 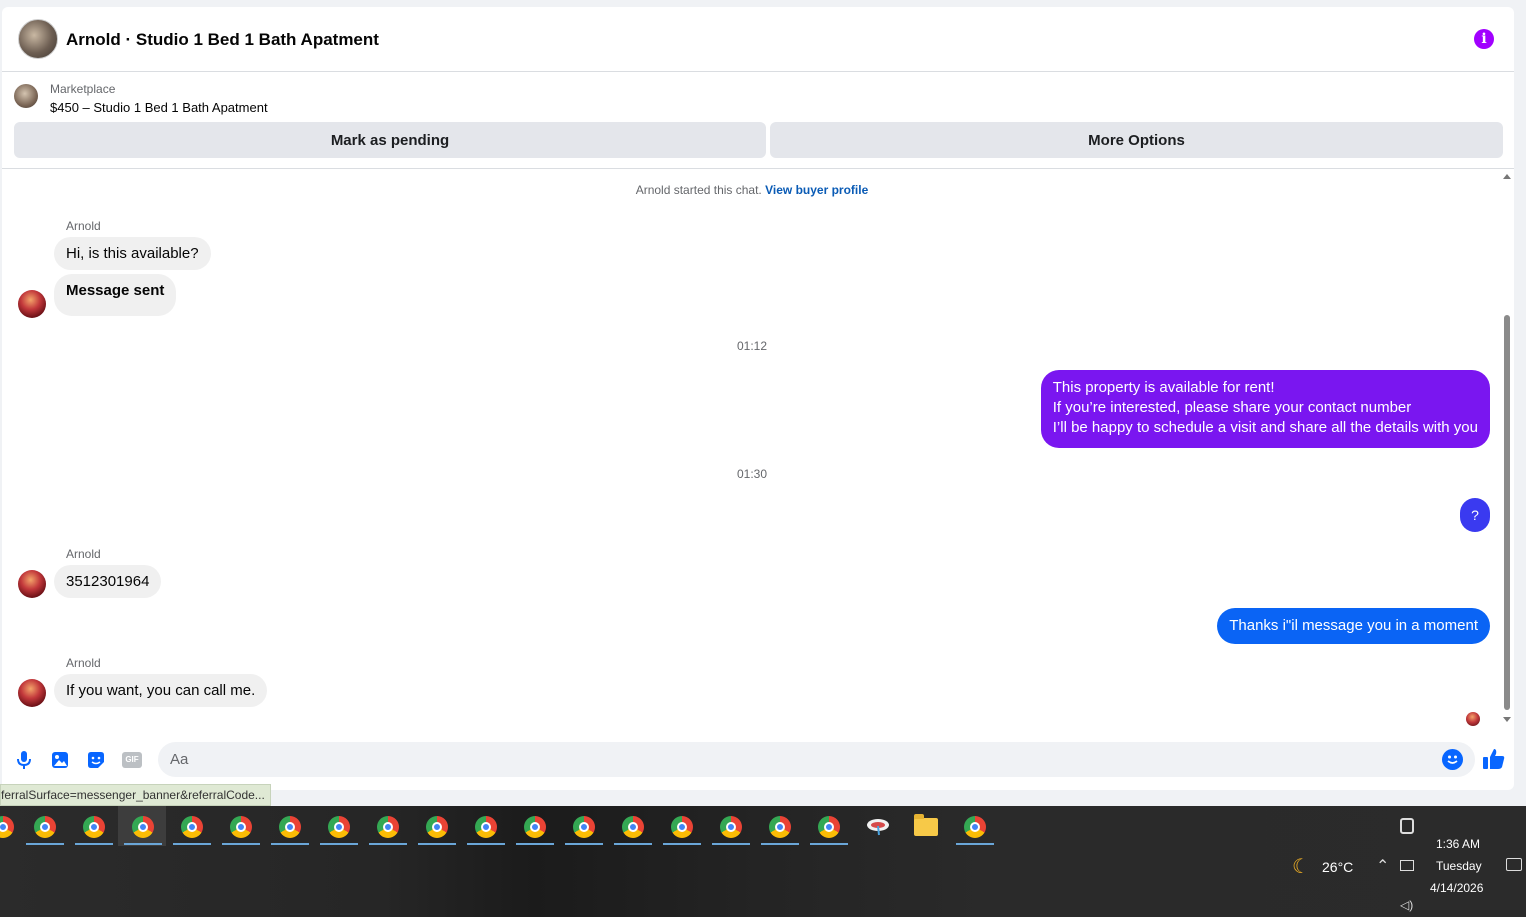 What do you see at coordinates (1475, 515) in the screenshot?
I see `message-outgoing: ?` at bounding box center [1475, 515].